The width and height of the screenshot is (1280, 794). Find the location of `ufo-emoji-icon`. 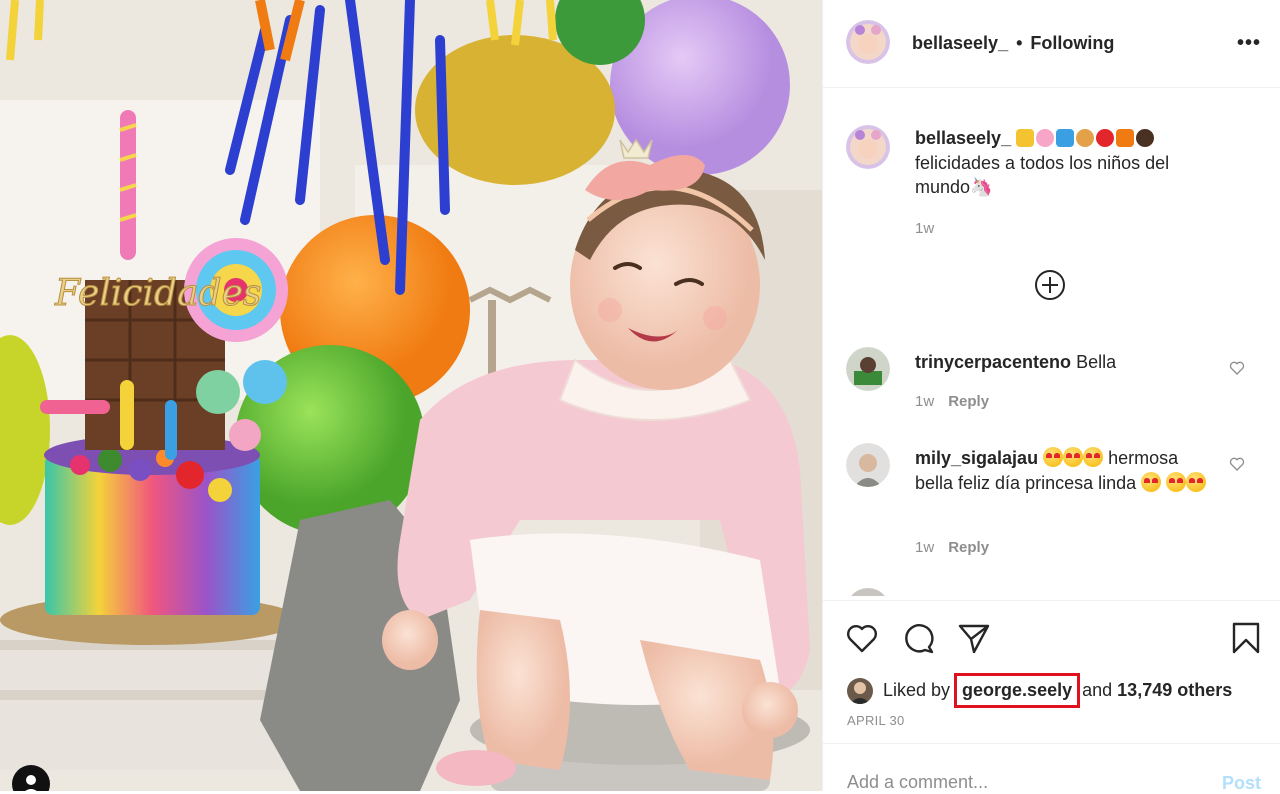

ufo-emoji-icon is located at coordinates (1065, 138).